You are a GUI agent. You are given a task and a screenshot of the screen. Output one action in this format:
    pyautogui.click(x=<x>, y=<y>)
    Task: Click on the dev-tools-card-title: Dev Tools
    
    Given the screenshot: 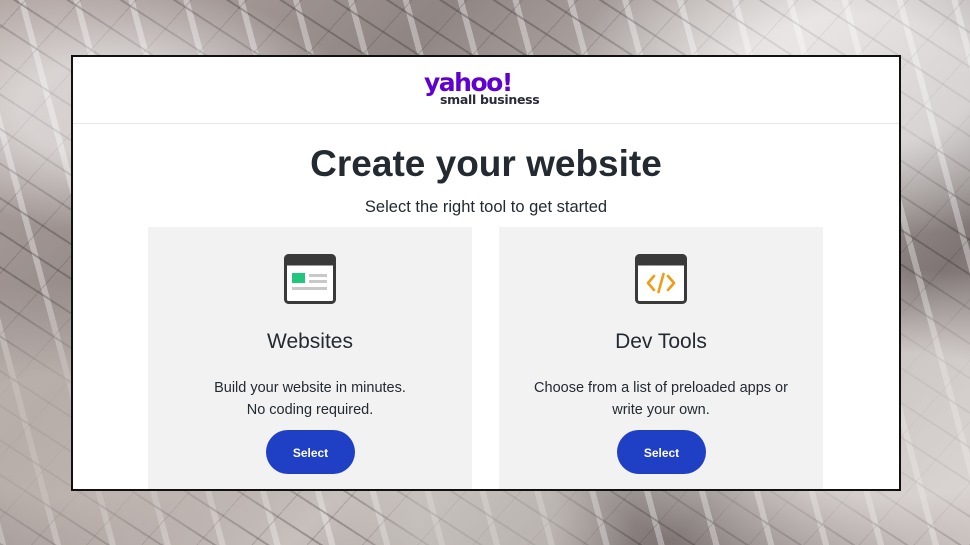 What is the action you would take?
    pyautogui.click(x=661, y=341)
    